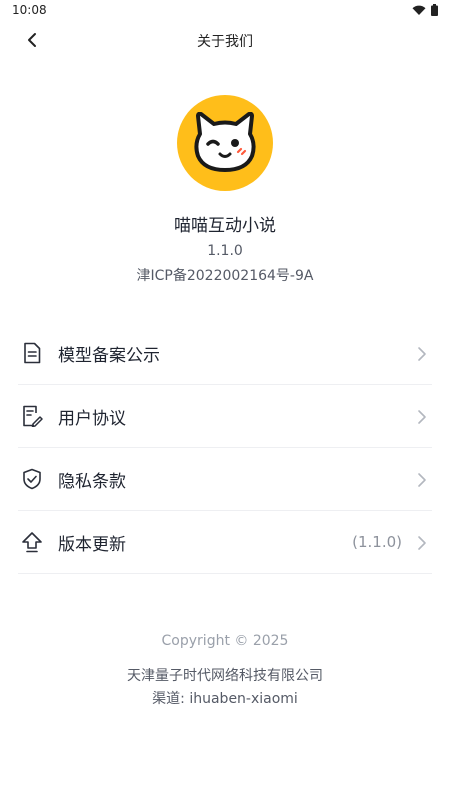 The width and height of the screenshot is (450, 800). Describe the element at coordinates (225, 699) in the screenshot. I see `channel-text: 渠道: ihuaben-xiaomi` at that location.